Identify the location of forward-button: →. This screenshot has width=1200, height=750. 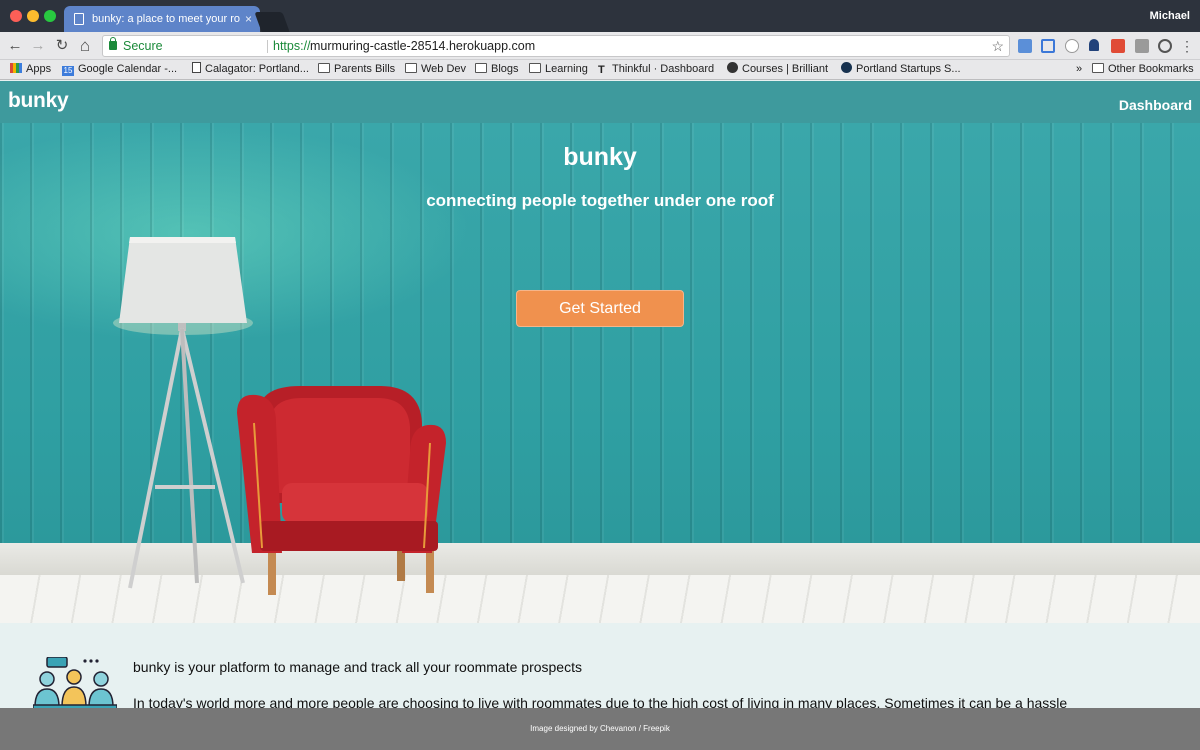
(38, 46).